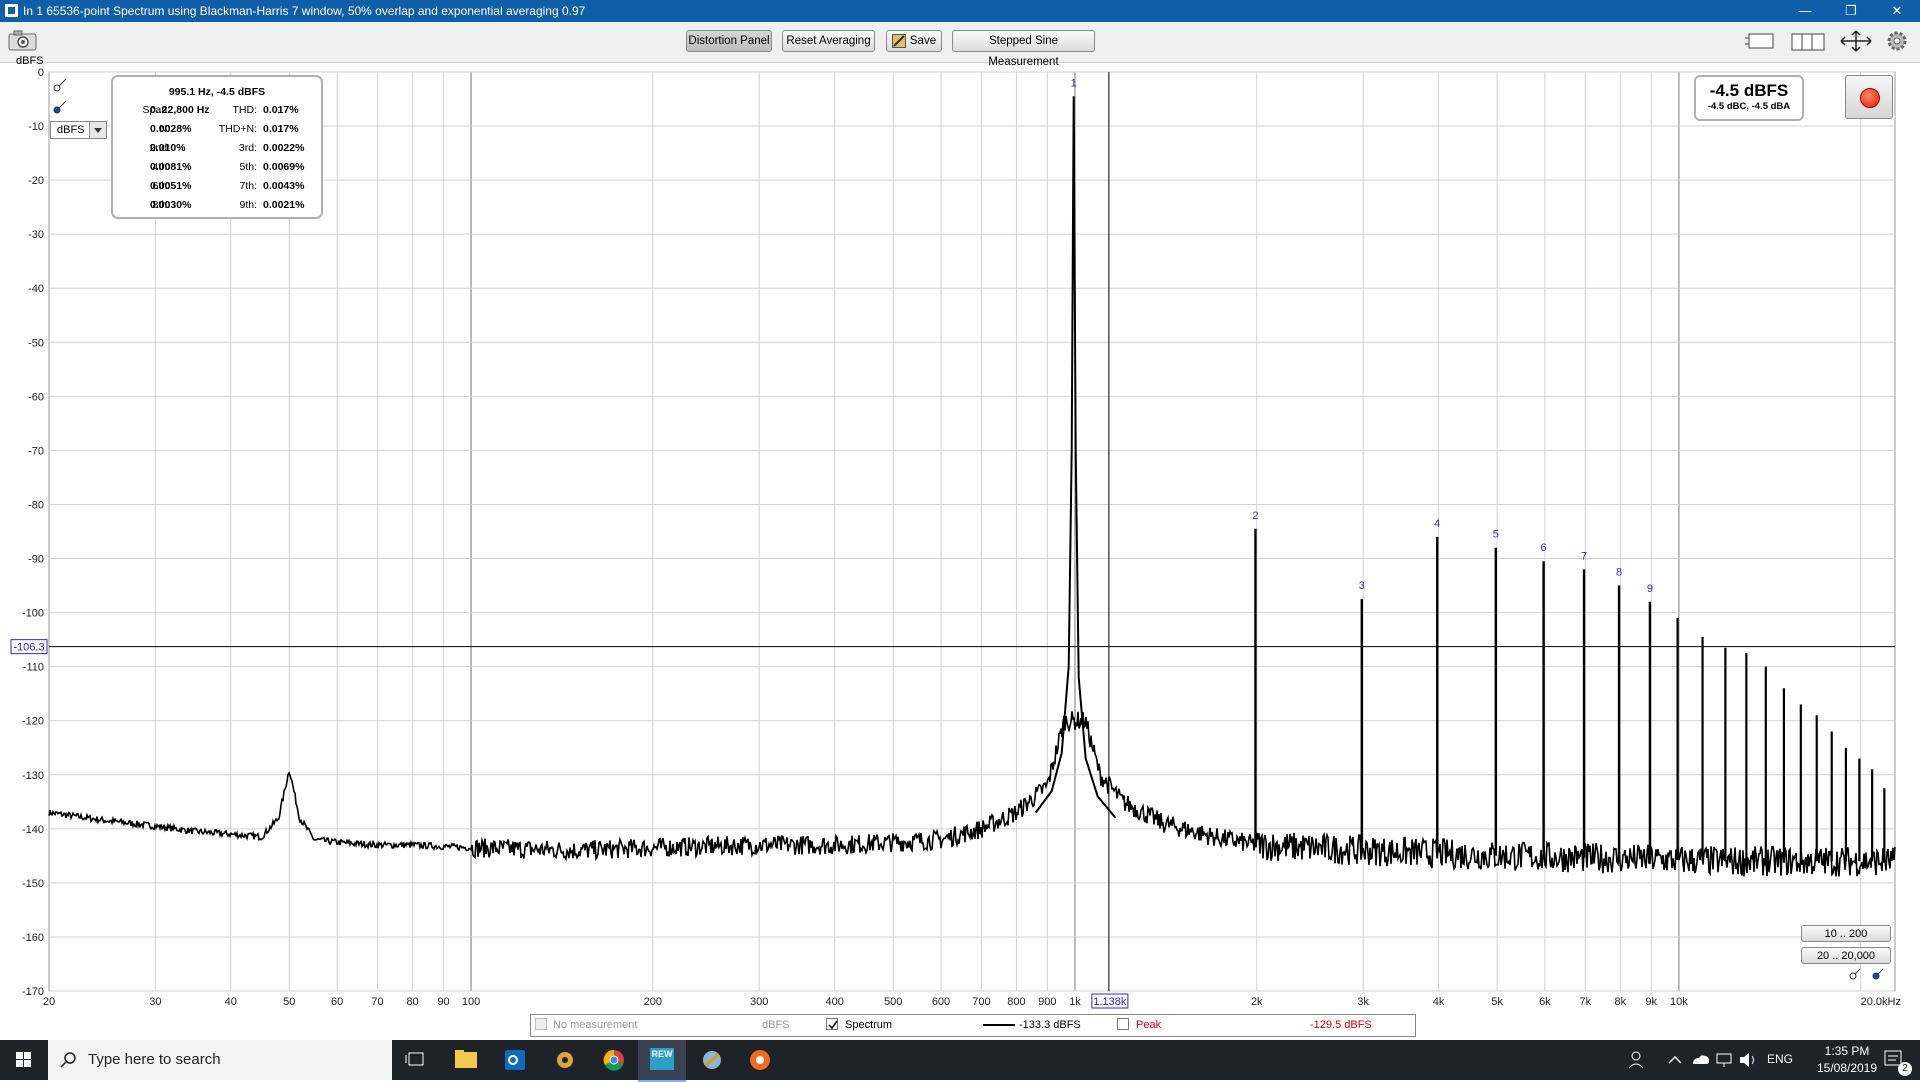  Describe the element at coordinates (828, 41) in the screenshot. I see `reset-averaging-button: Reset Averaging` at that location.